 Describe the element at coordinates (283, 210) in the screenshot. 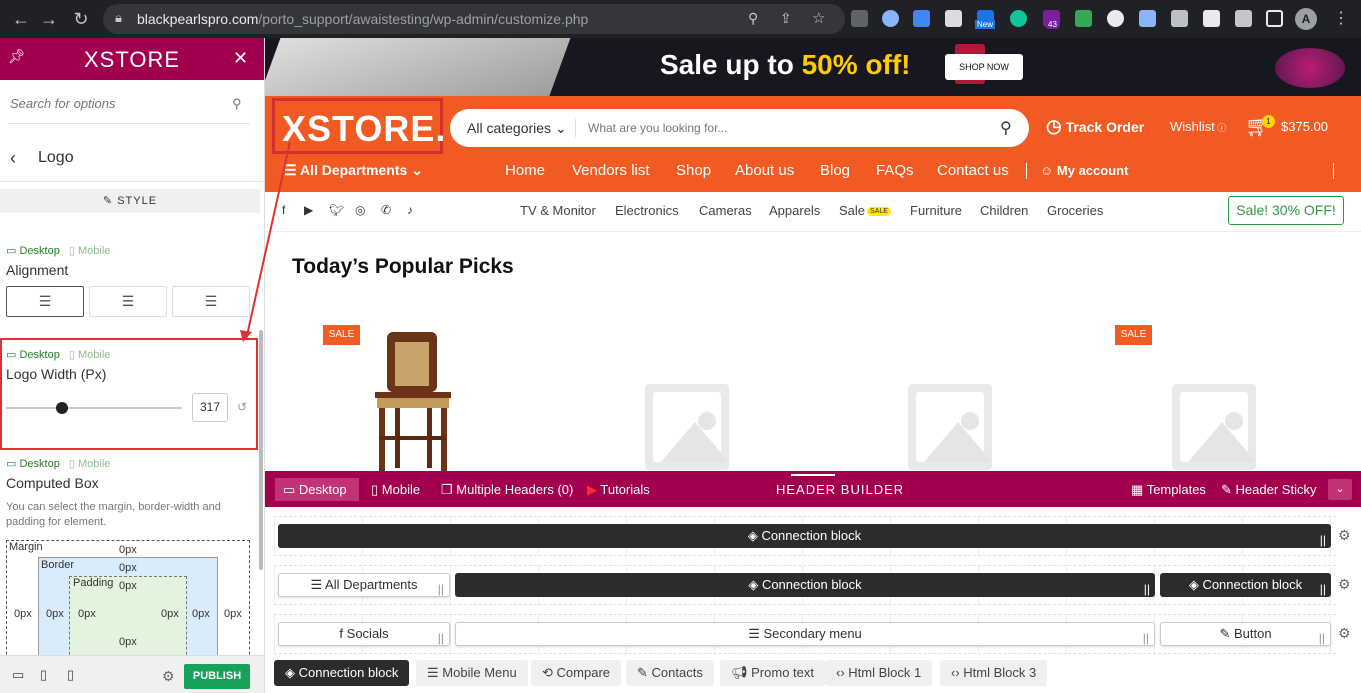

I see `facebook-icon: f` at that location.